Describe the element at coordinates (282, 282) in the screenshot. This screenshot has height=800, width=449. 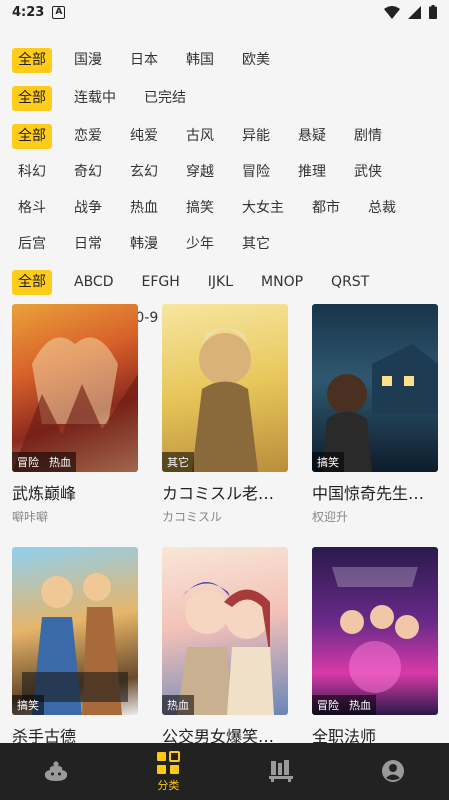
I see `filter-chip-letter: MNOP` at that location.